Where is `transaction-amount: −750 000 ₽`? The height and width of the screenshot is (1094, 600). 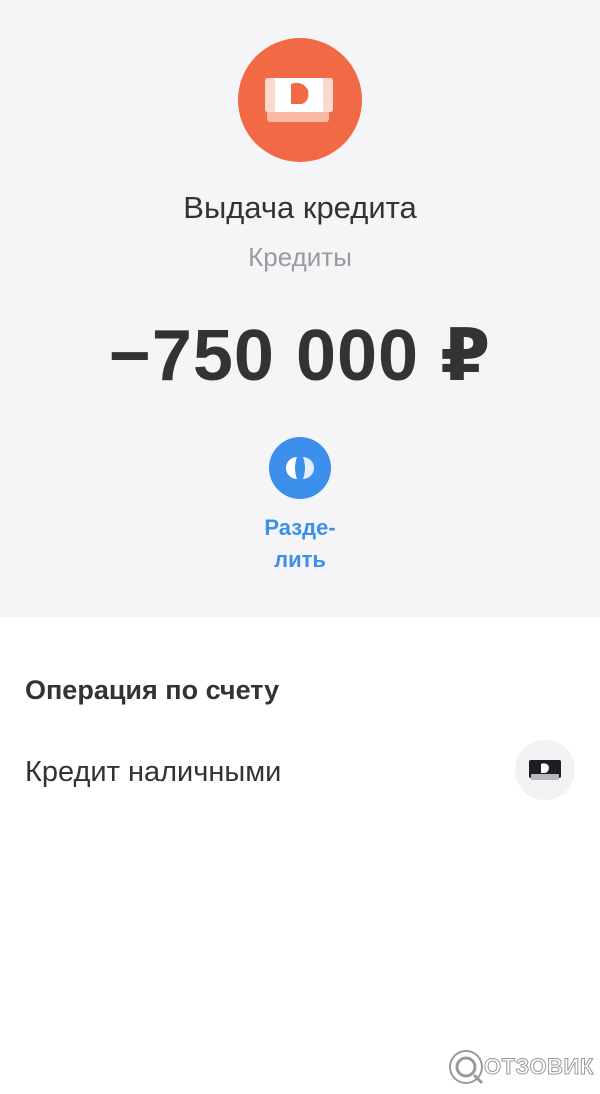 transaction-amount: −750 000 ₽ is located at coordinates (300, 356).